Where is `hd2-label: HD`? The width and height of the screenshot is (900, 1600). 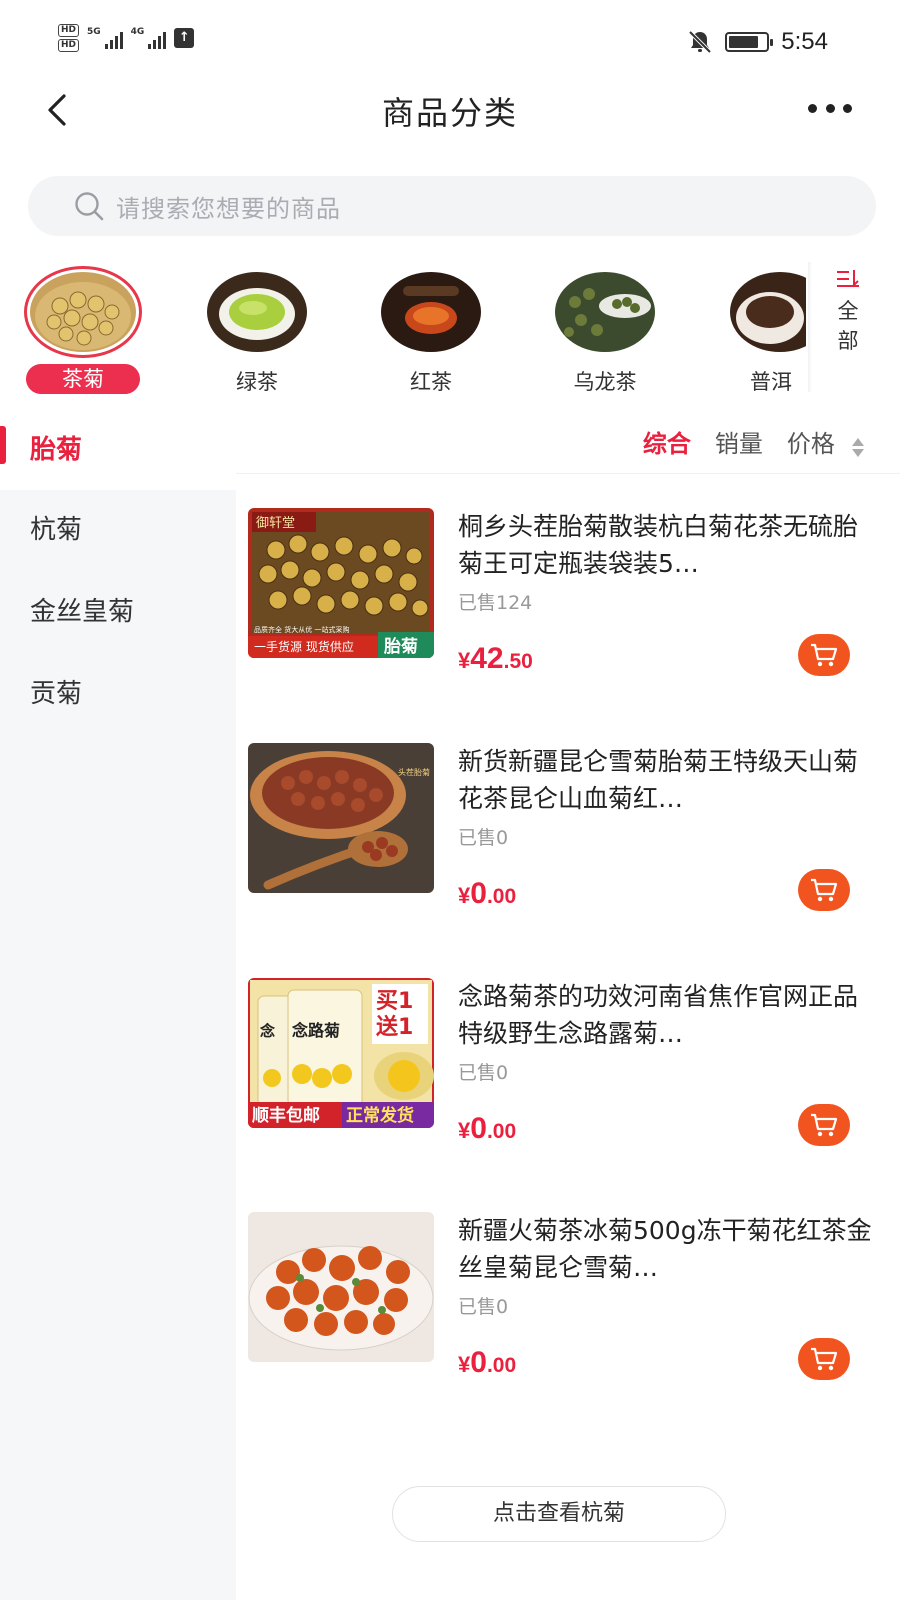
hd2-label: HD is located at coordinates (69, 45).